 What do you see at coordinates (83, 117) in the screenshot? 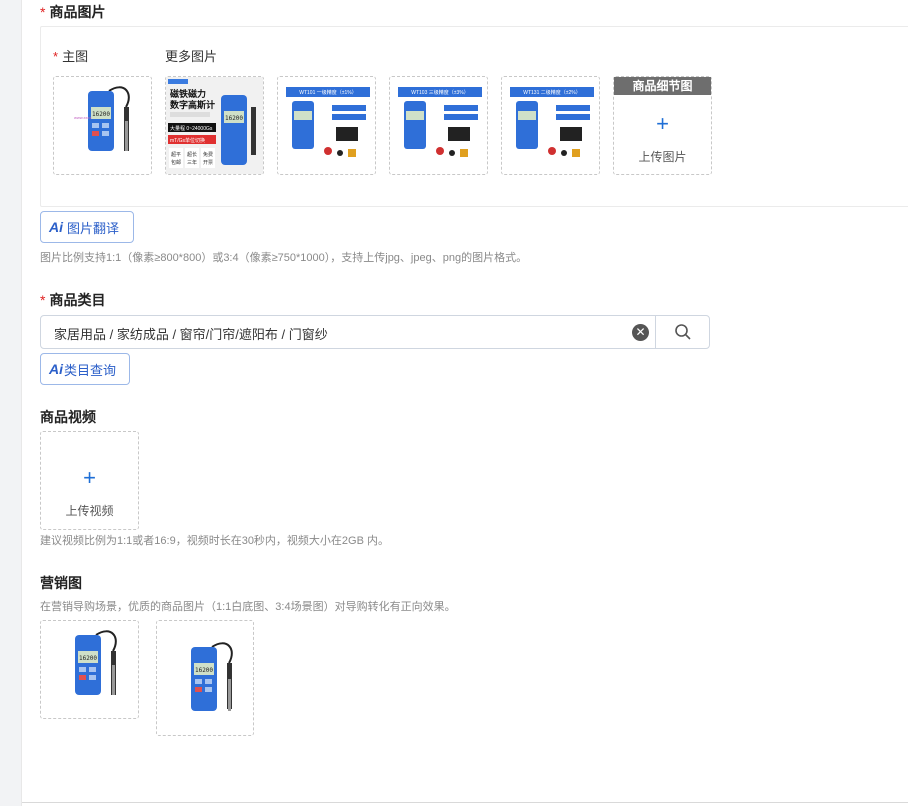
I see `svg-text: www.xxxx` at bounding box center [83, 117].